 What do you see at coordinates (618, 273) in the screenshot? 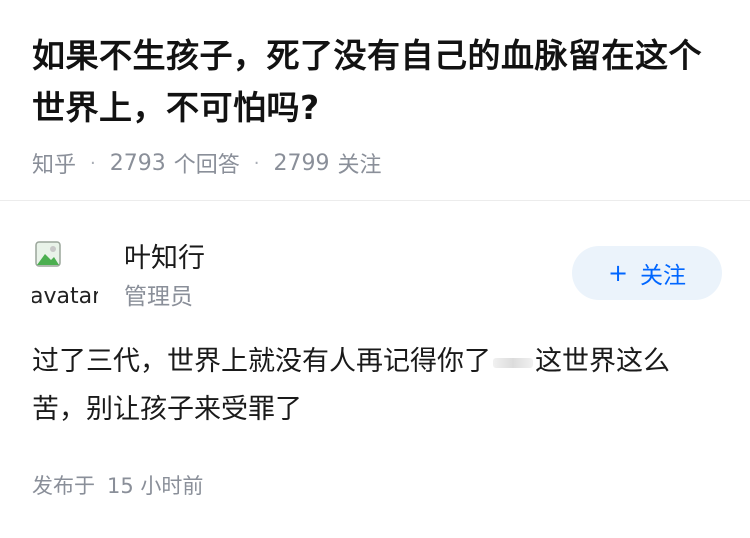
I see `plus-icon: +` at bounding box center [618, 273].